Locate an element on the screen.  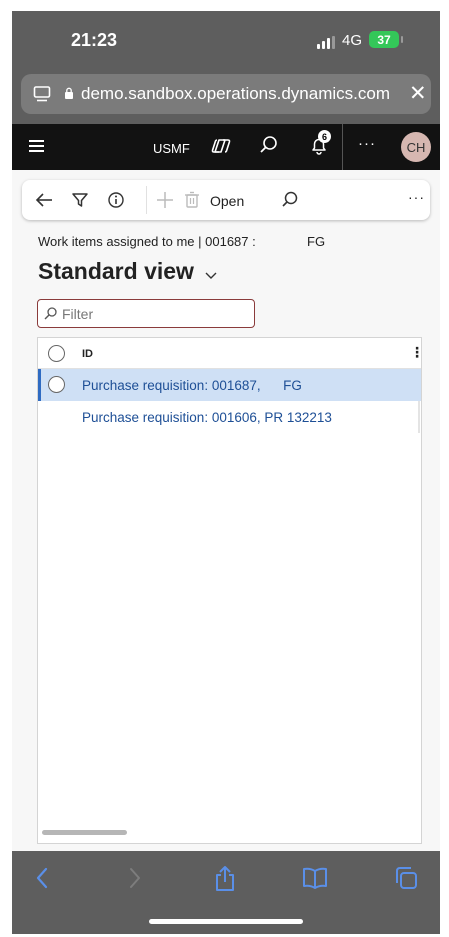
table-row: Purchase requisition: 001606, PR 132213 is located at coordinates (229, 417).